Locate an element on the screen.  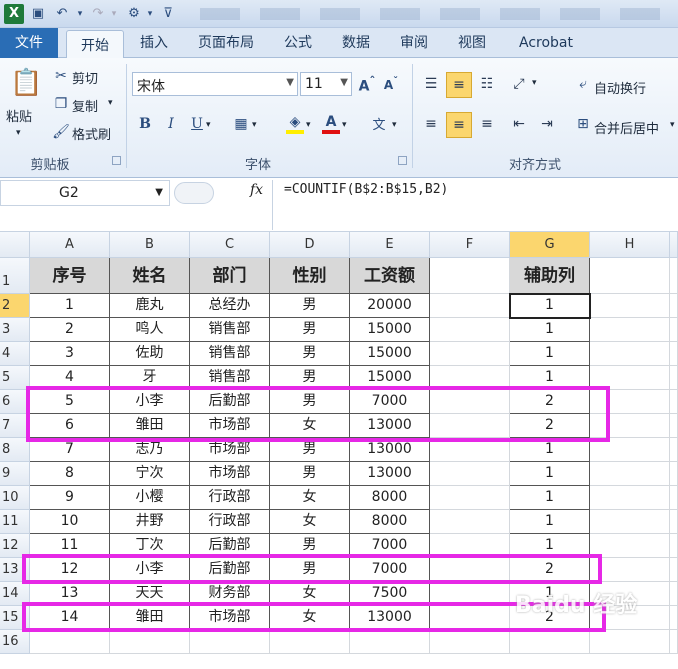
table-cell: 宁次 is located at coordinates (150, 474).